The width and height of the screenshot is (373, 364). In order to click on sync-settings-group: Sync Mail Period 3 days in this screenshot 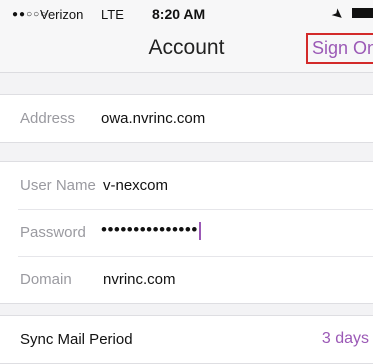, I will do `click(186, 339)`.